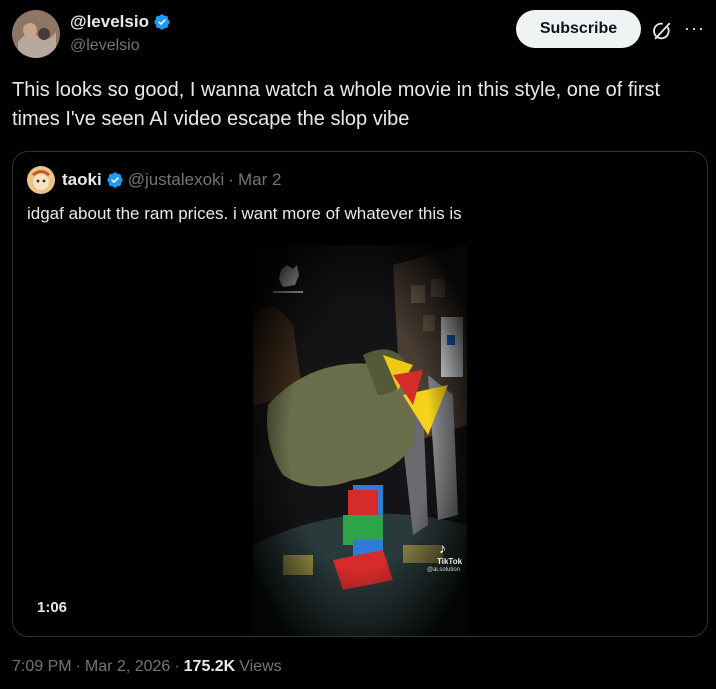  I want to click on quoted-handle: @justalexoki, so click(176, 180).